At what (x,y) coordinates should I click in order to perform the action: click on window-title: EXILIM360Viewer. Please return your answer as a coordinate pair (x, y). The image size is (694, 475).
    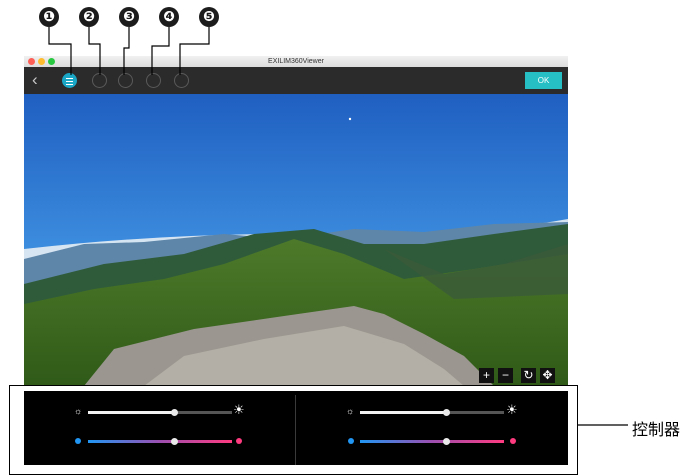
    Looking at the image, I should click on (296, 61).